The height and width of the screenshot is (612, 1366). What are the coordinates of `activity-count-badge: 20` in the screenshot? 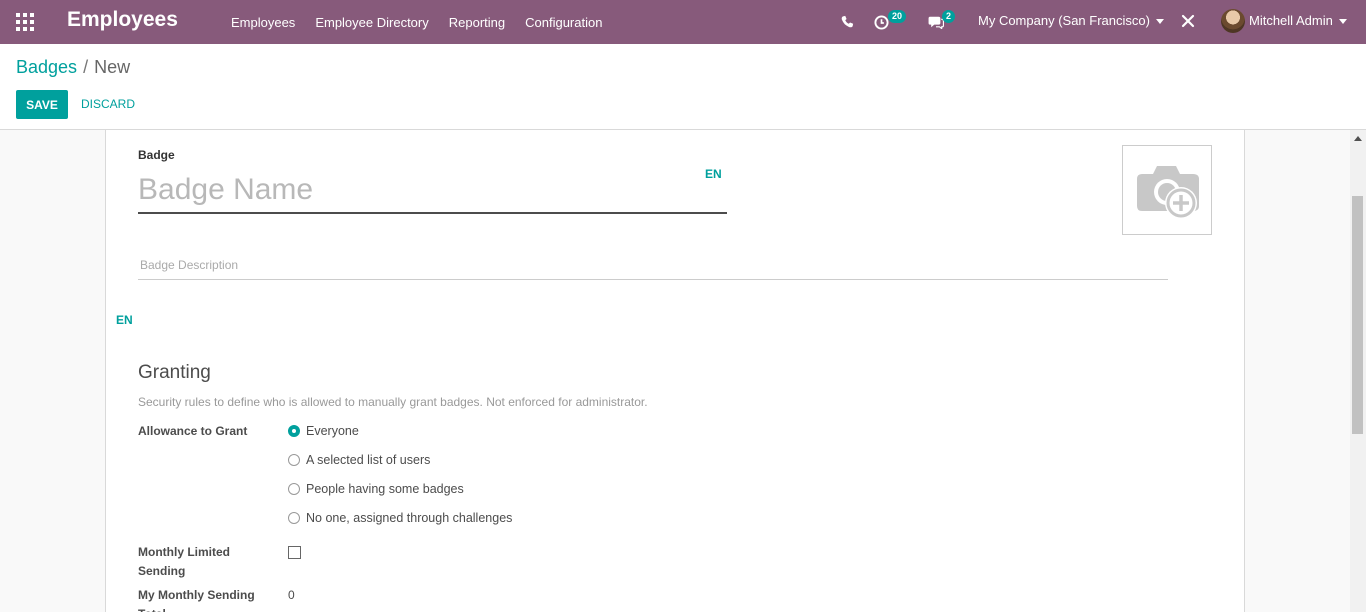 It's located at (897, 16).